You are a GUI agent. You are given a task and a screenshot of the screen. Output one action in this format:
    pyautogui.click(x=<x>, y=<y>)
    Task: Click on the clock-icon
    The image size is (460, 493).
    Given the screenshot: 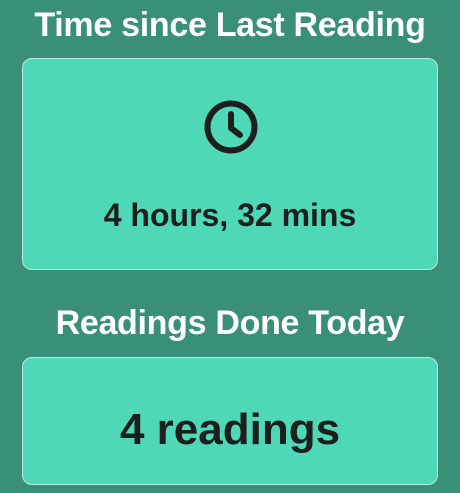 What is the action you would take?
    pyautogui.click(x=231, y=127)
    